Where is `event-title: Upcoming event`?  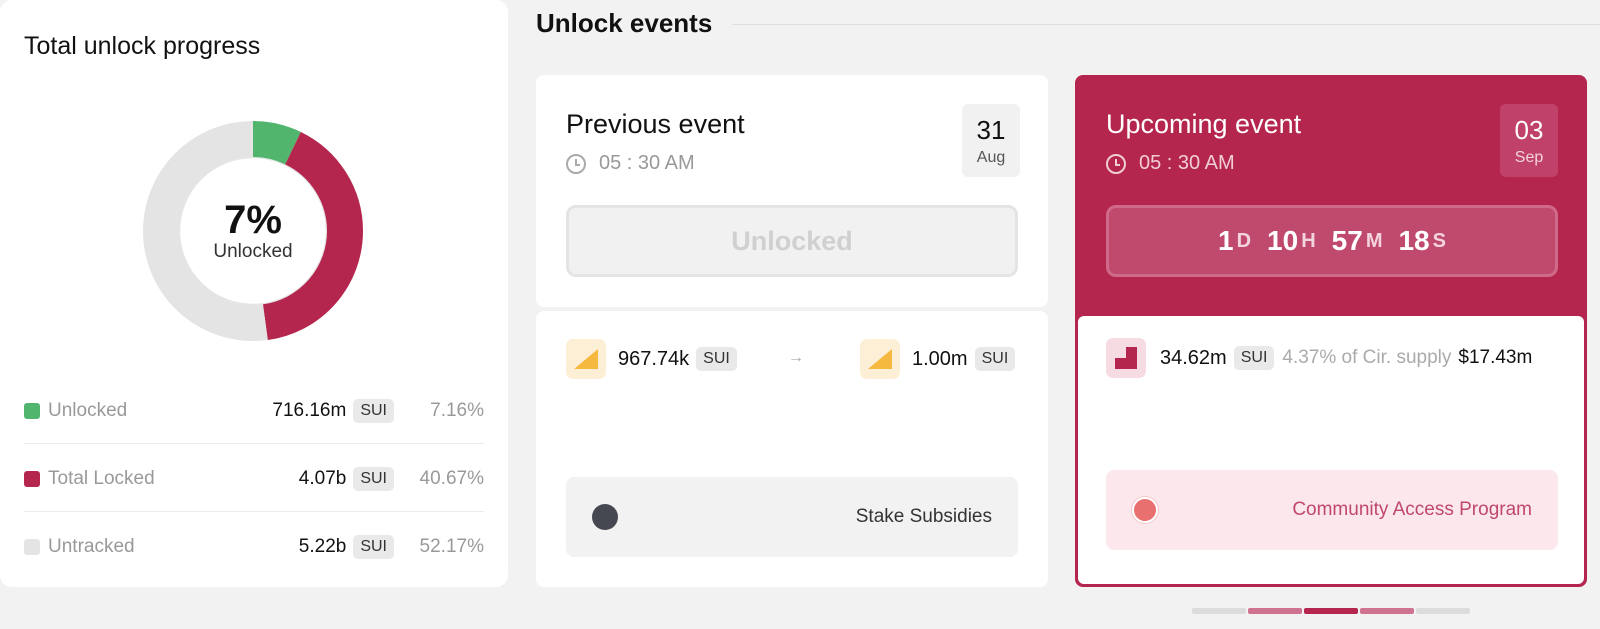
event-title: Upcoming event is located at coordinates (1204, 124).